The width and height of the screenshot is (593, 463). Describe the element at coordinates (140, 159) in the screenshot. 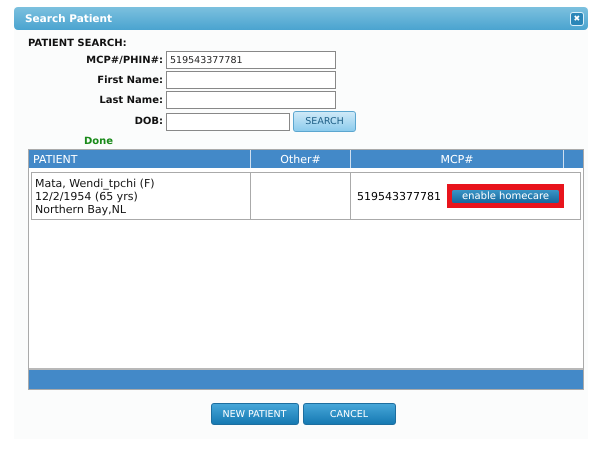

I see `column-header: PATIENT` at that location.